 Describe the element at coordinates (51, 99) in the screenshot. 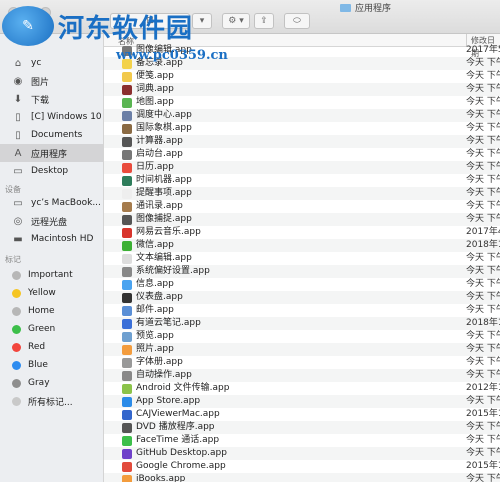

I see `sidebar-item-downloads: ⬇ 下载` at that location.